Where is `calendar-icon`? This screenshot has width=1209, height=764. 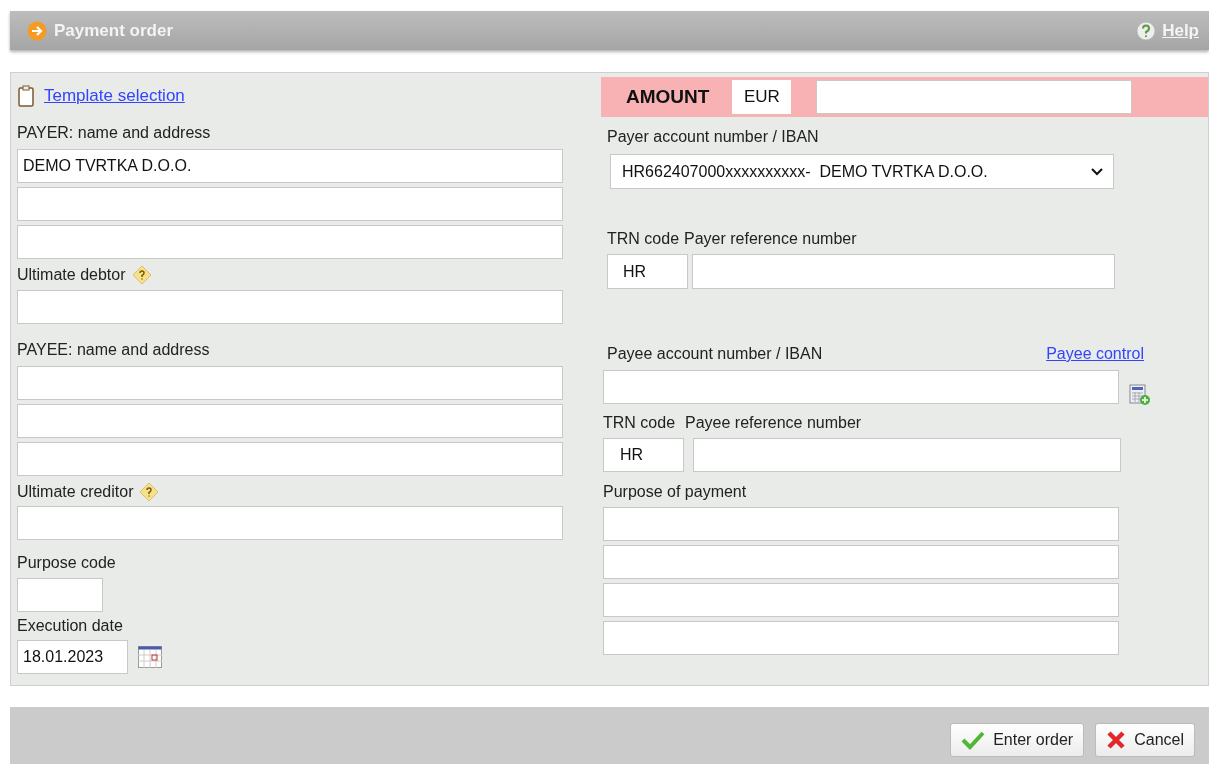
calendar-icon is located at coordinates (150, 657).